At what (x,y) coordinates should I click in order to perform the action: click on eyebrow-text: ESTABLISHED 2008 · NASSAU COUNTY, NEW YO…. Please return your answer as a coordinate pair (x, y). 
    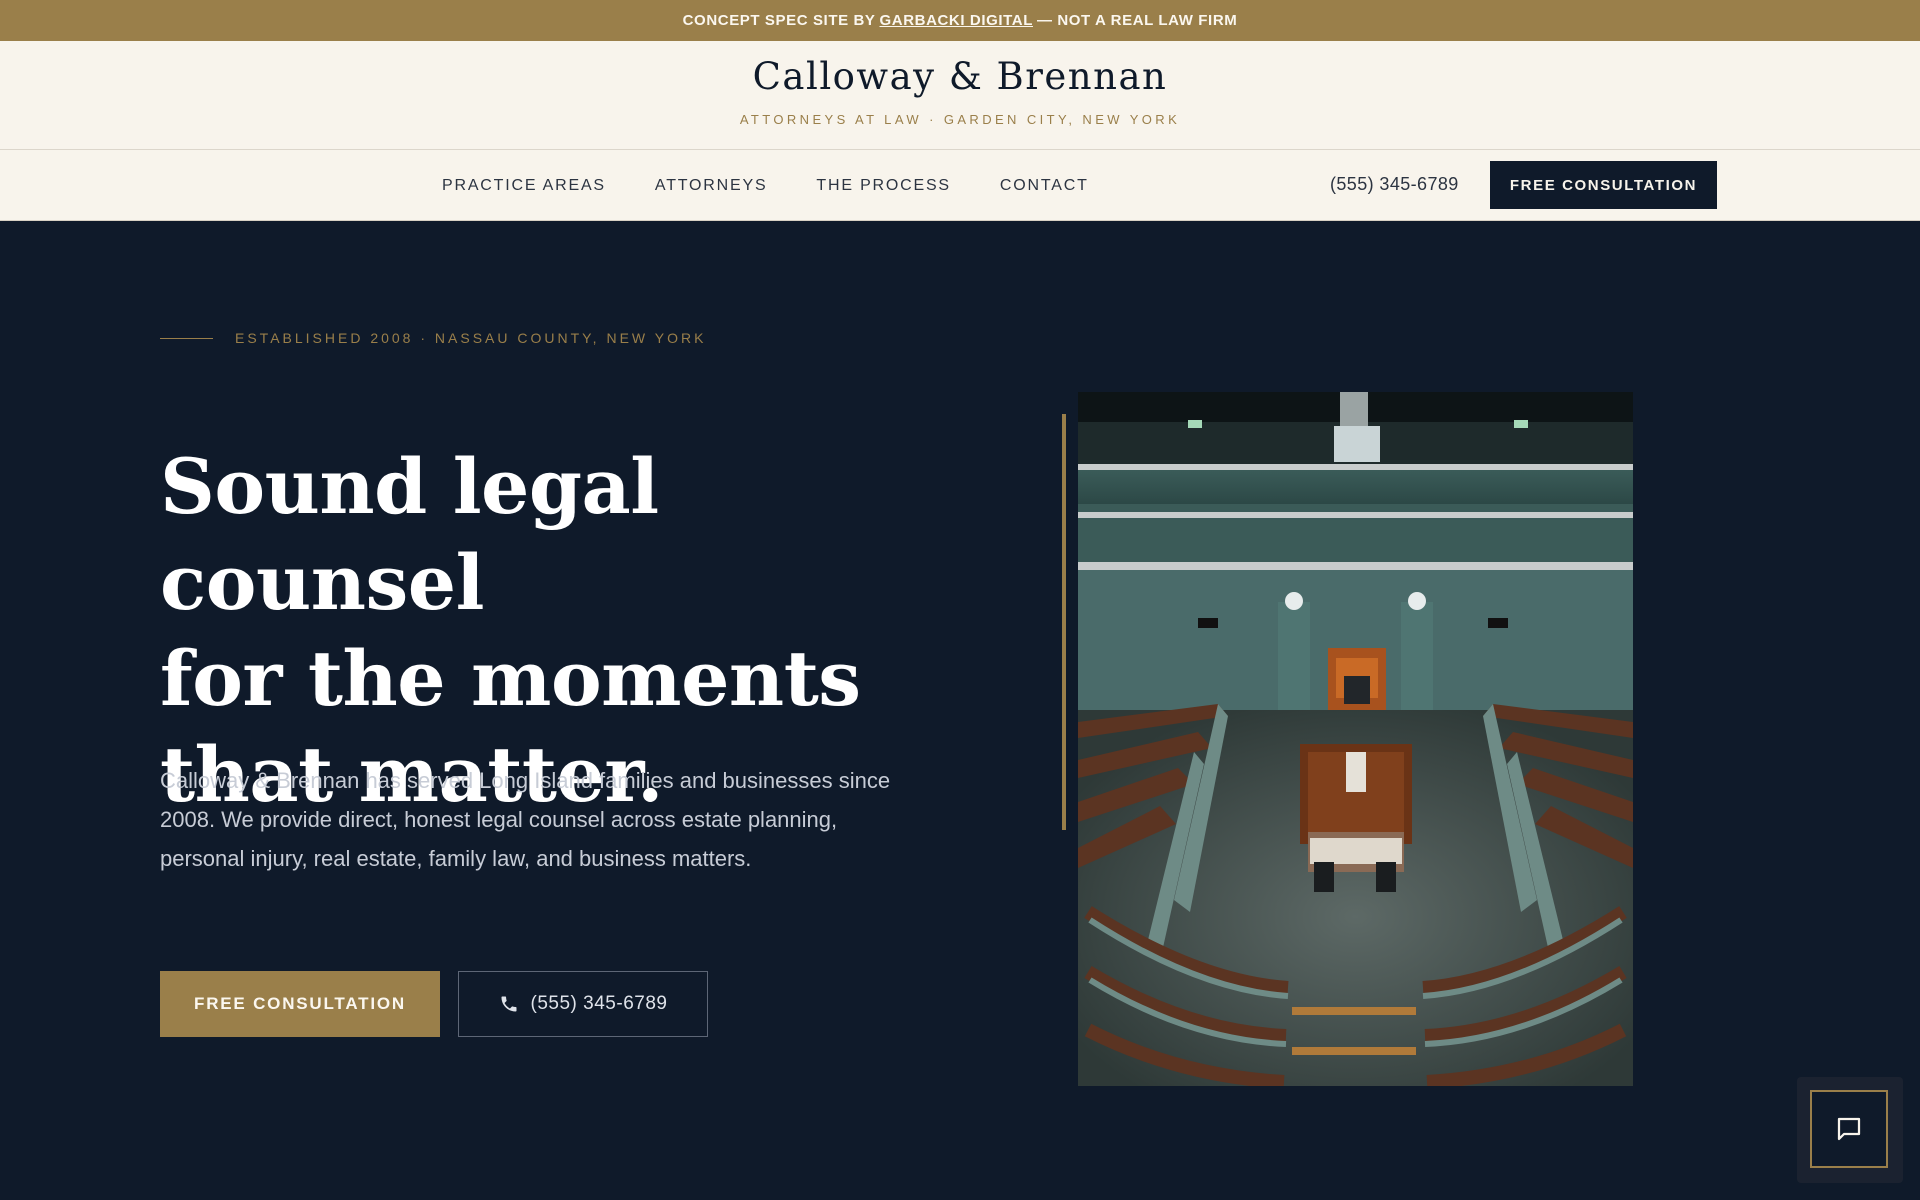
    Looking at the image, I should click on (471, 338).